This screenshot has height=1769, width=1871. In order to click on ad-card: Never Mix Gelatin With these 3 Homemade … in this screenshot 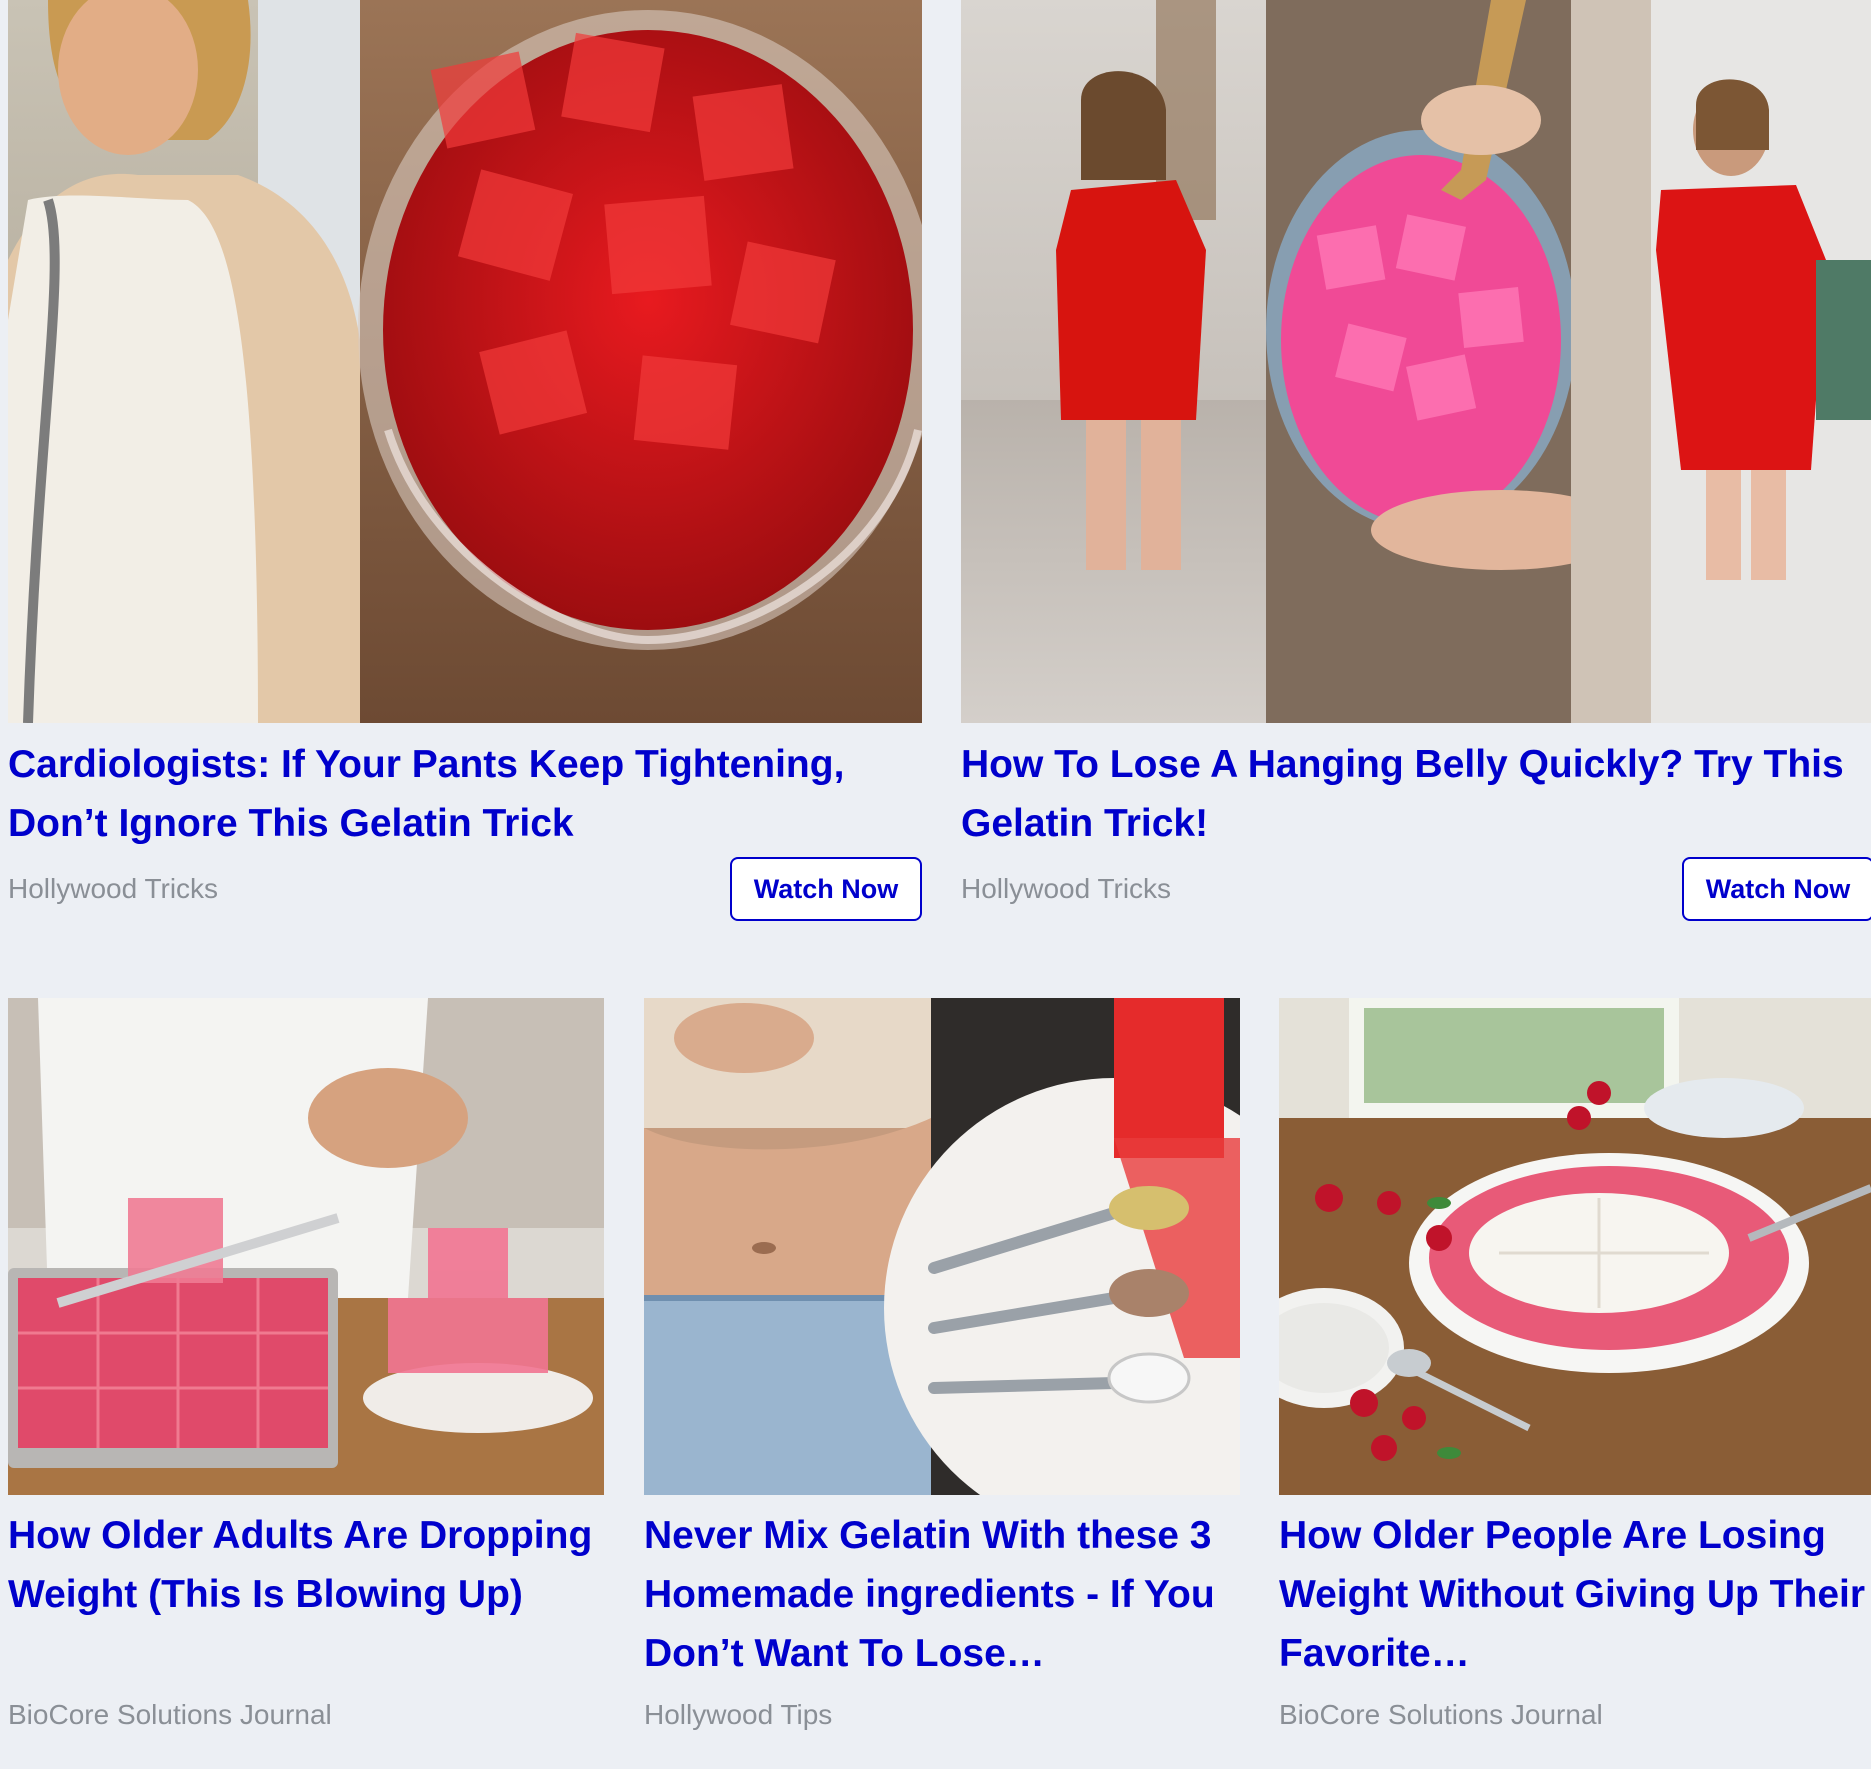, I will do `click(942, 1378)`.